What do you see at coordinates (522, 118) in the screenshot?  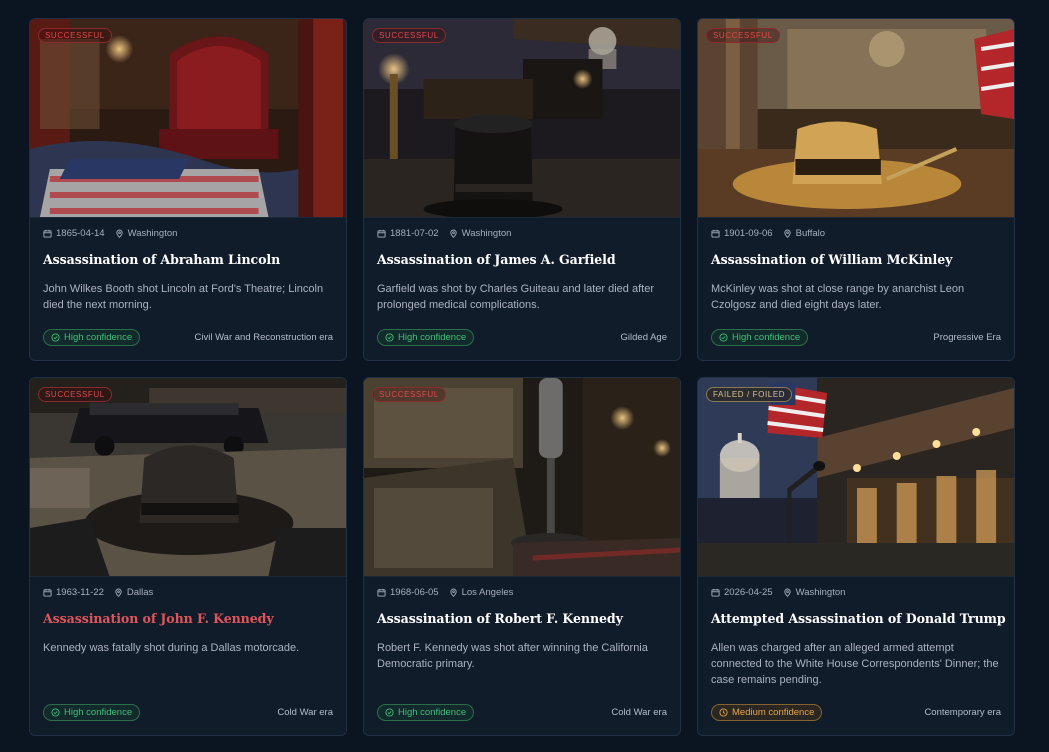 I see `card-image-top-hat-station: SUCCESSFUL` at bounding box center [522, 118].